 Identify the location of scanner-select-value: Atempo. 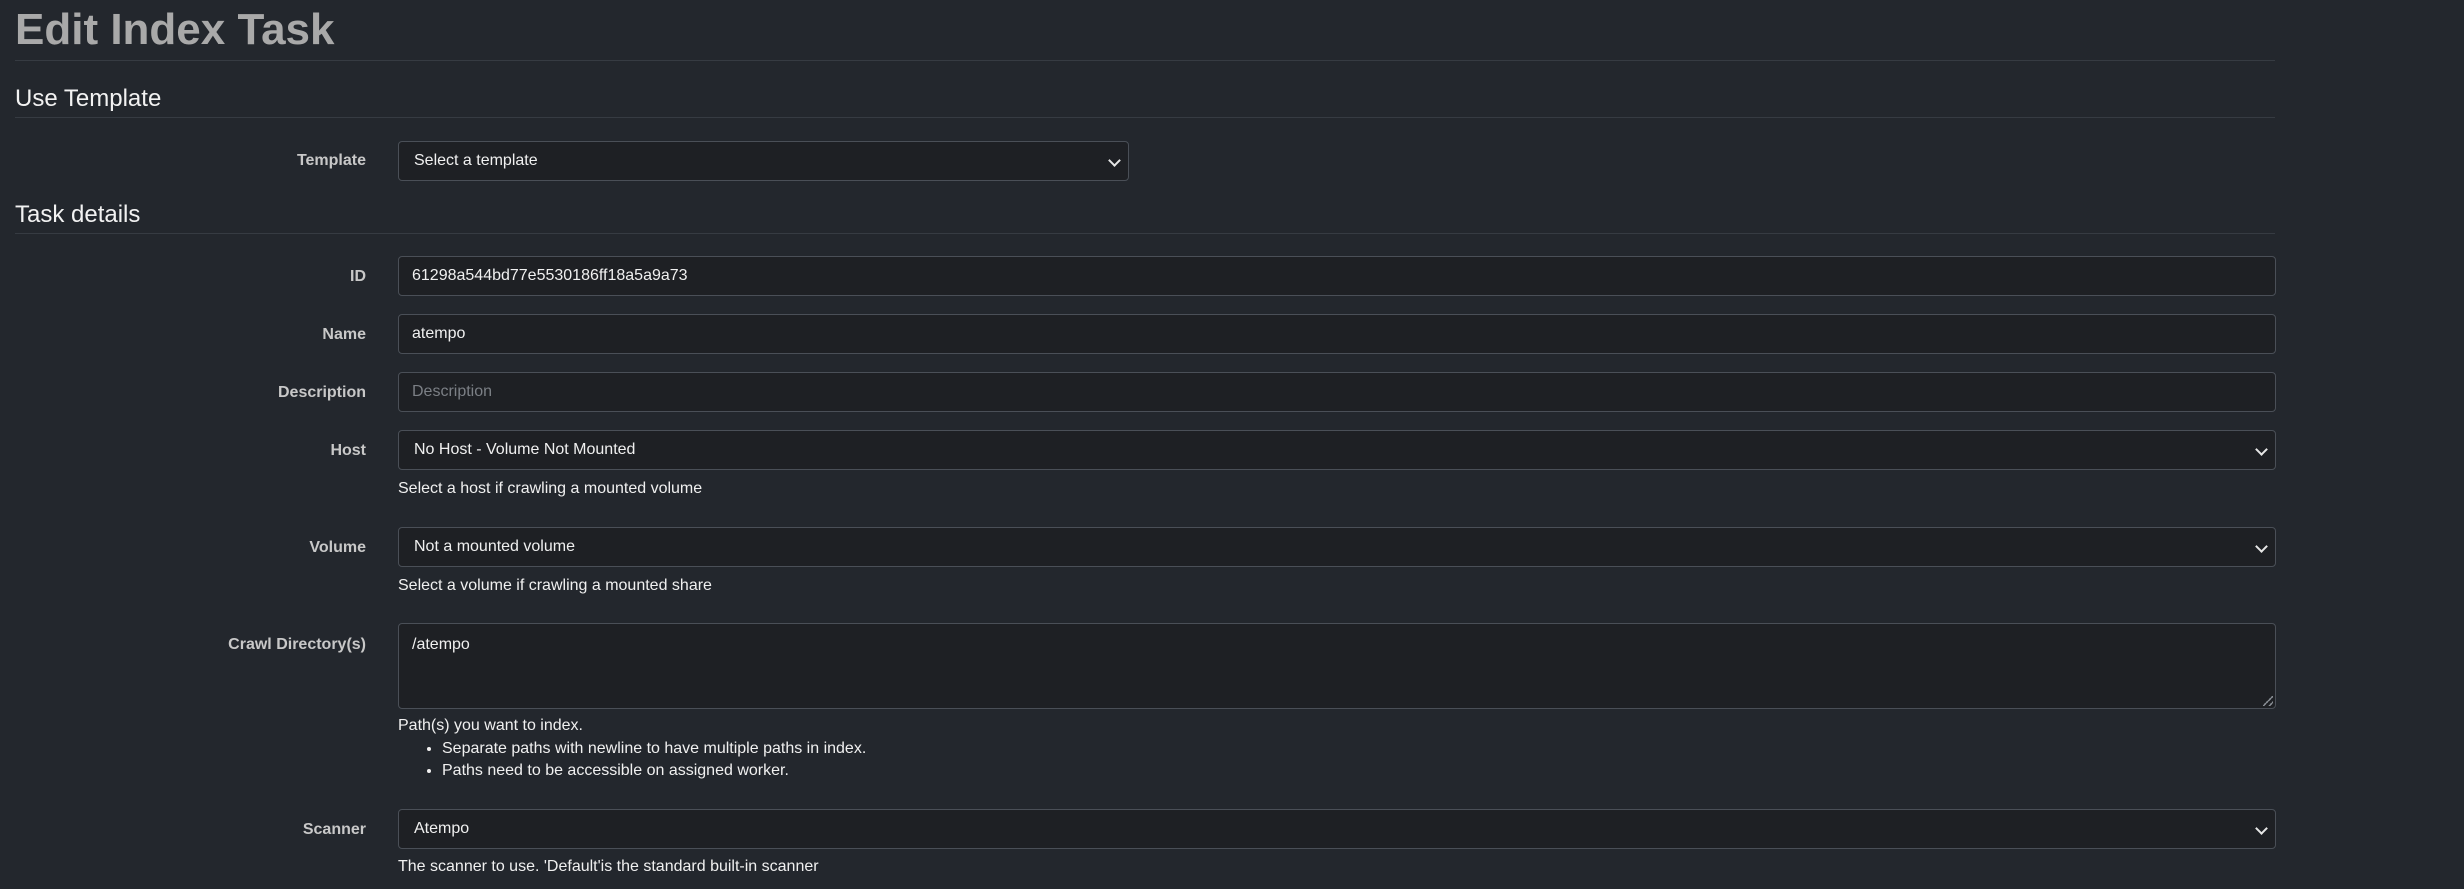
(442, 828).